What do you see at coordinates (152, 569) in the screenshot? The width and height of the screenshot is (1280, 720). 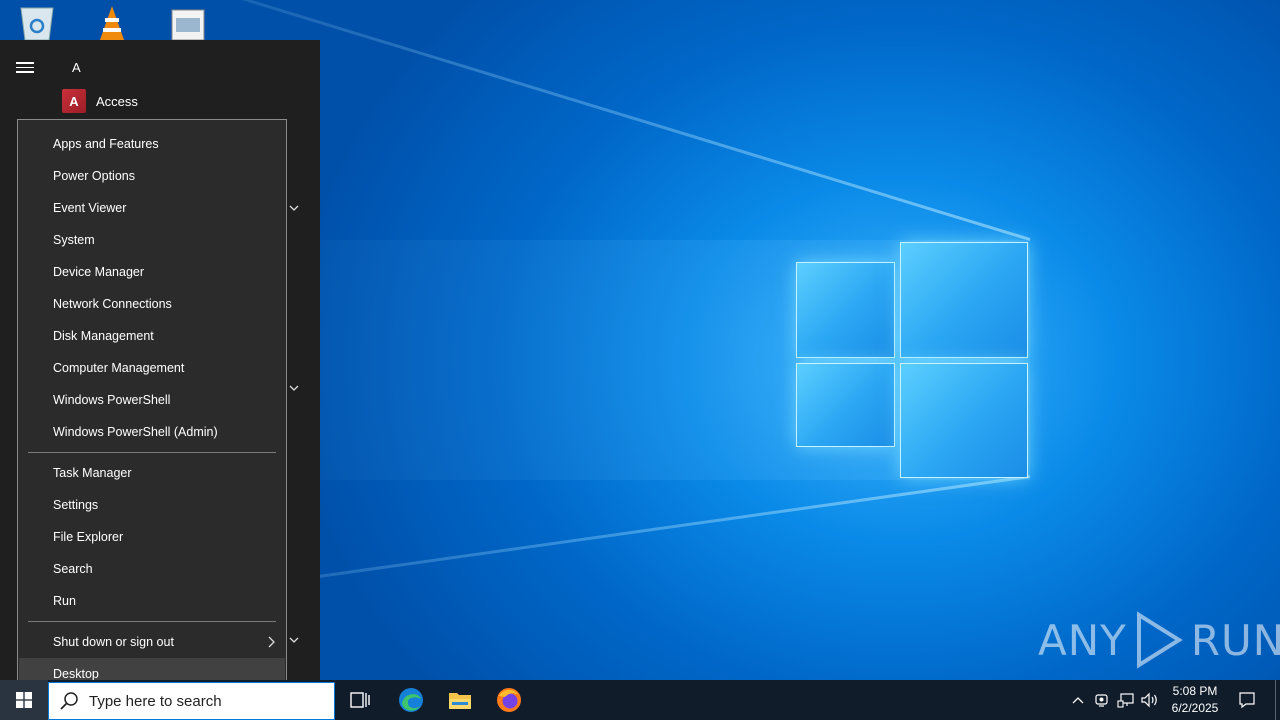 I see `menu-item-search: Search` at bounding box center [152, 569].